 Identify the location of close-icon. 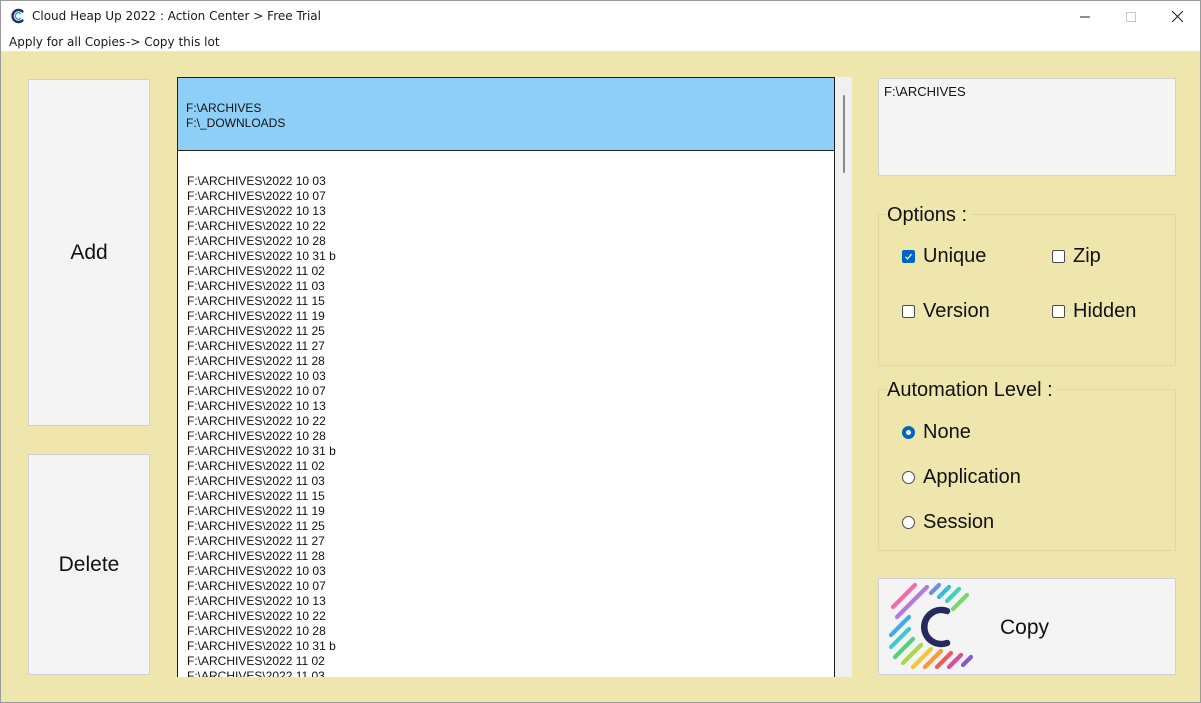
(1177, 16).